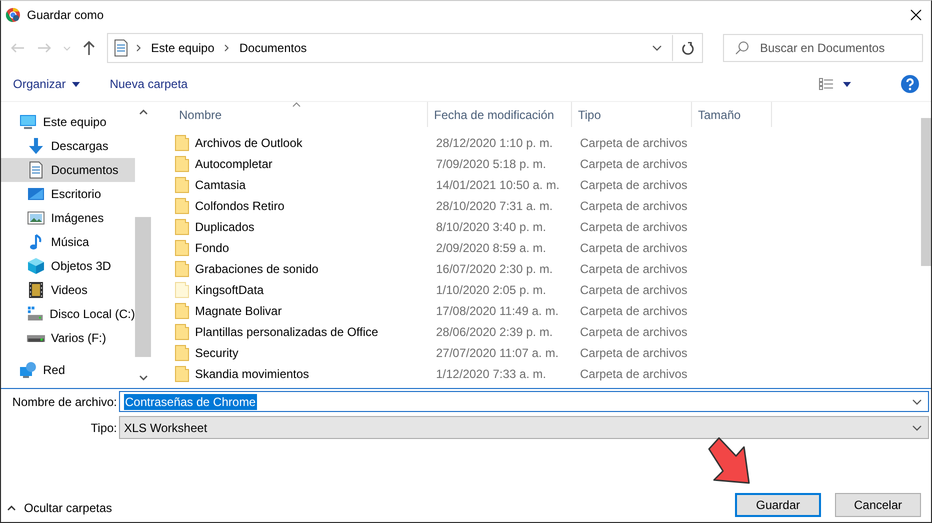 This screenshot has height=523, width=932. I want to click on table-cell-text: 14/01/2021 10:50 a. m., so click(497, 185).